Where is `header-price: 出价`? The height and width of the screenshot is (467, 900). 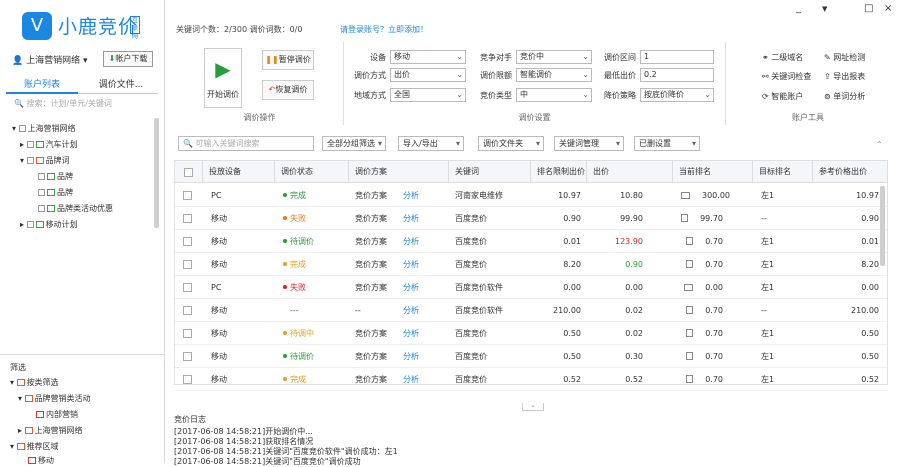 header-price: 出价 is located at coordinates (630, 172).